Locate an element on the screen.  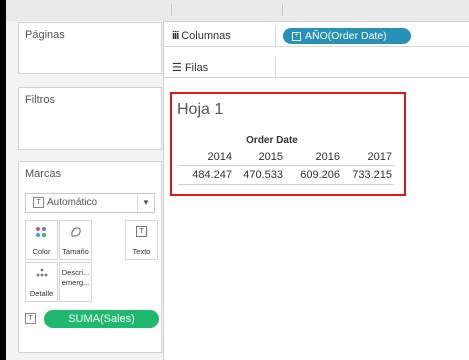
sales-value: 609.206 is located at coordinates (315, 175).